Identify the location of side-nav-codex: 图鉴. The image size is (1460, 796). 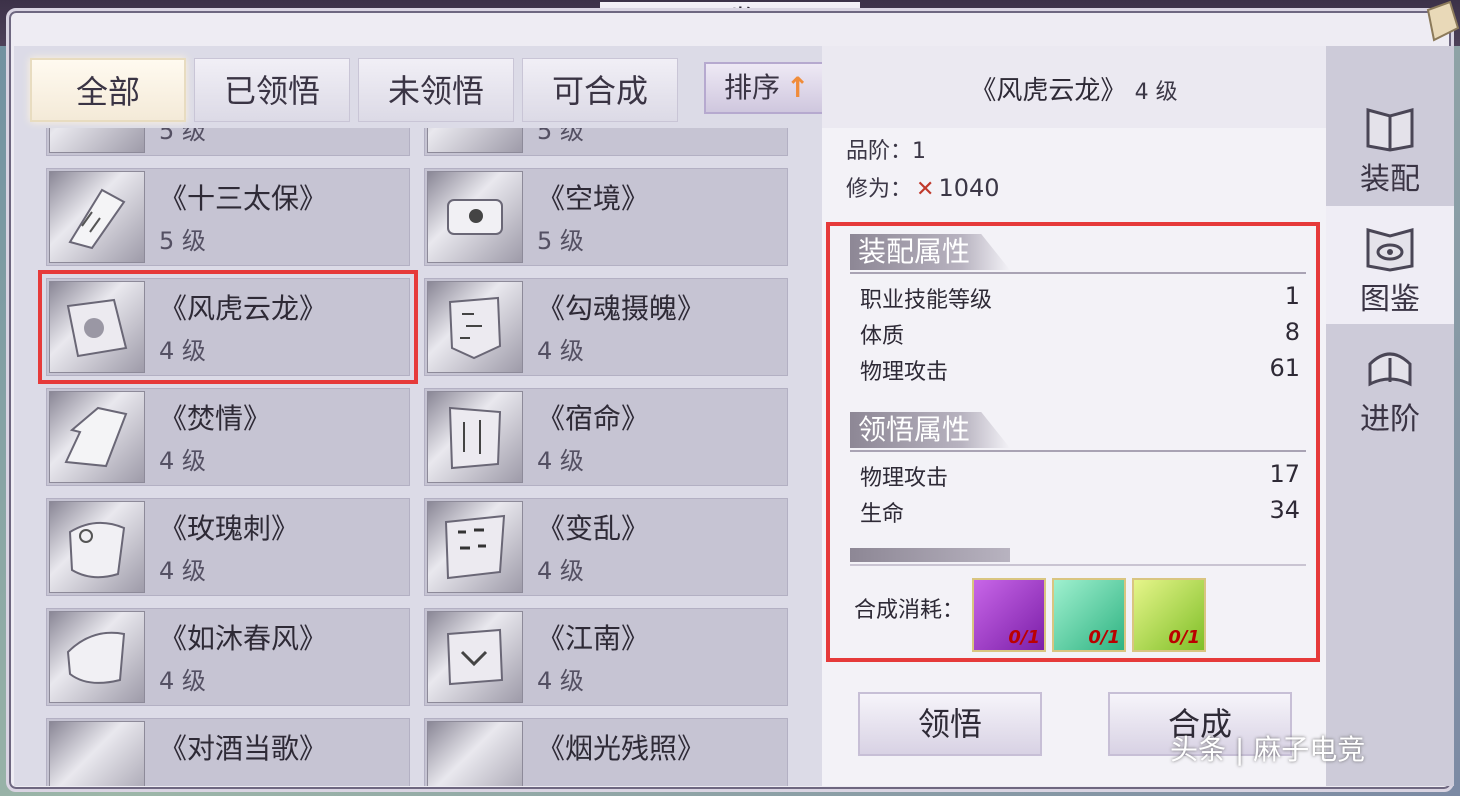
(1390, 265).